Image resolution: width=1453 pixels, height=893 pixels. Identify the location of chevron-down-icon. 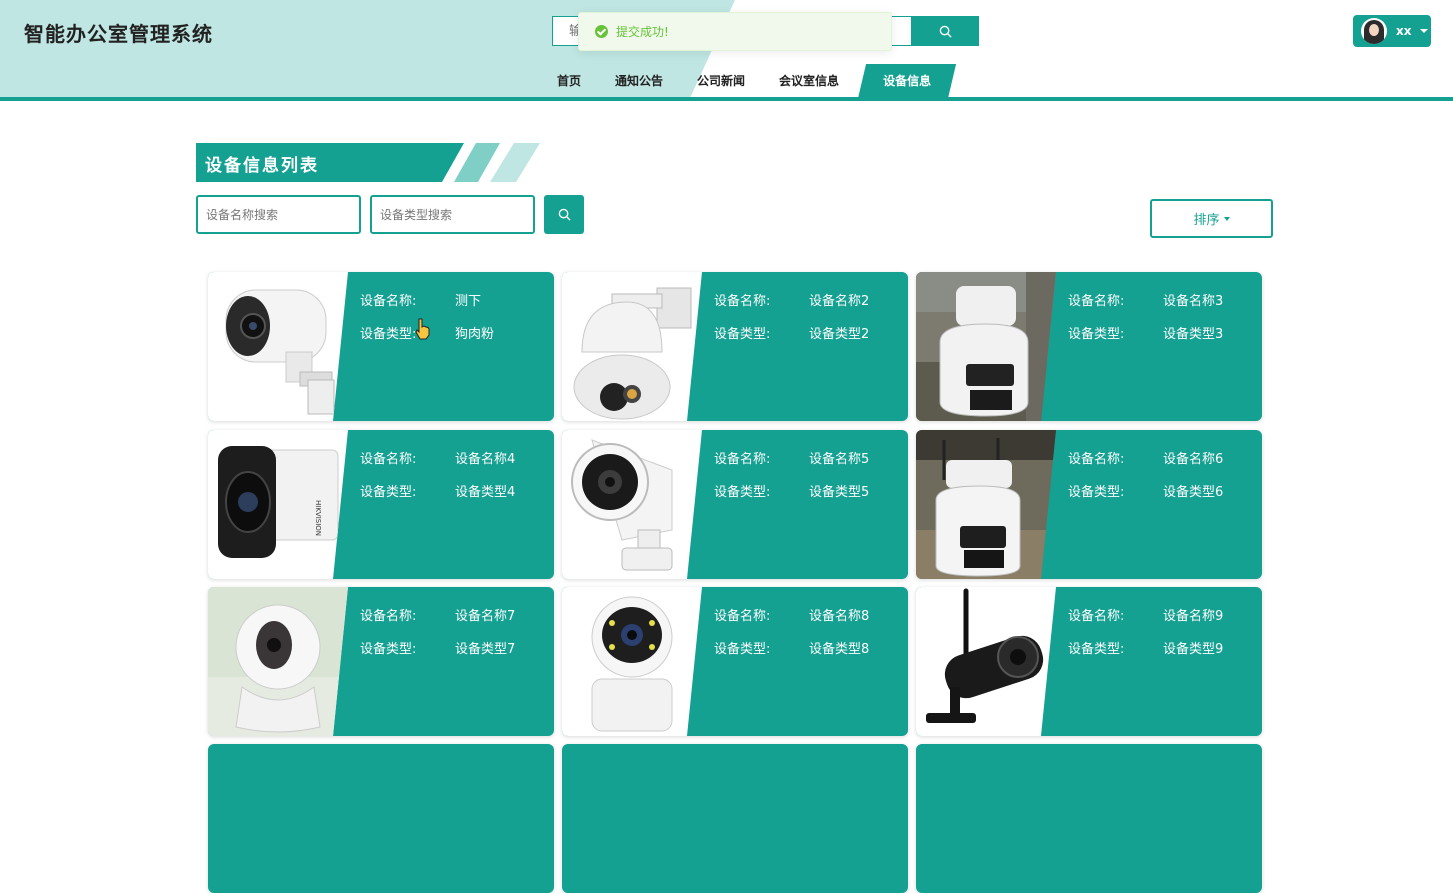
(1424, 31).